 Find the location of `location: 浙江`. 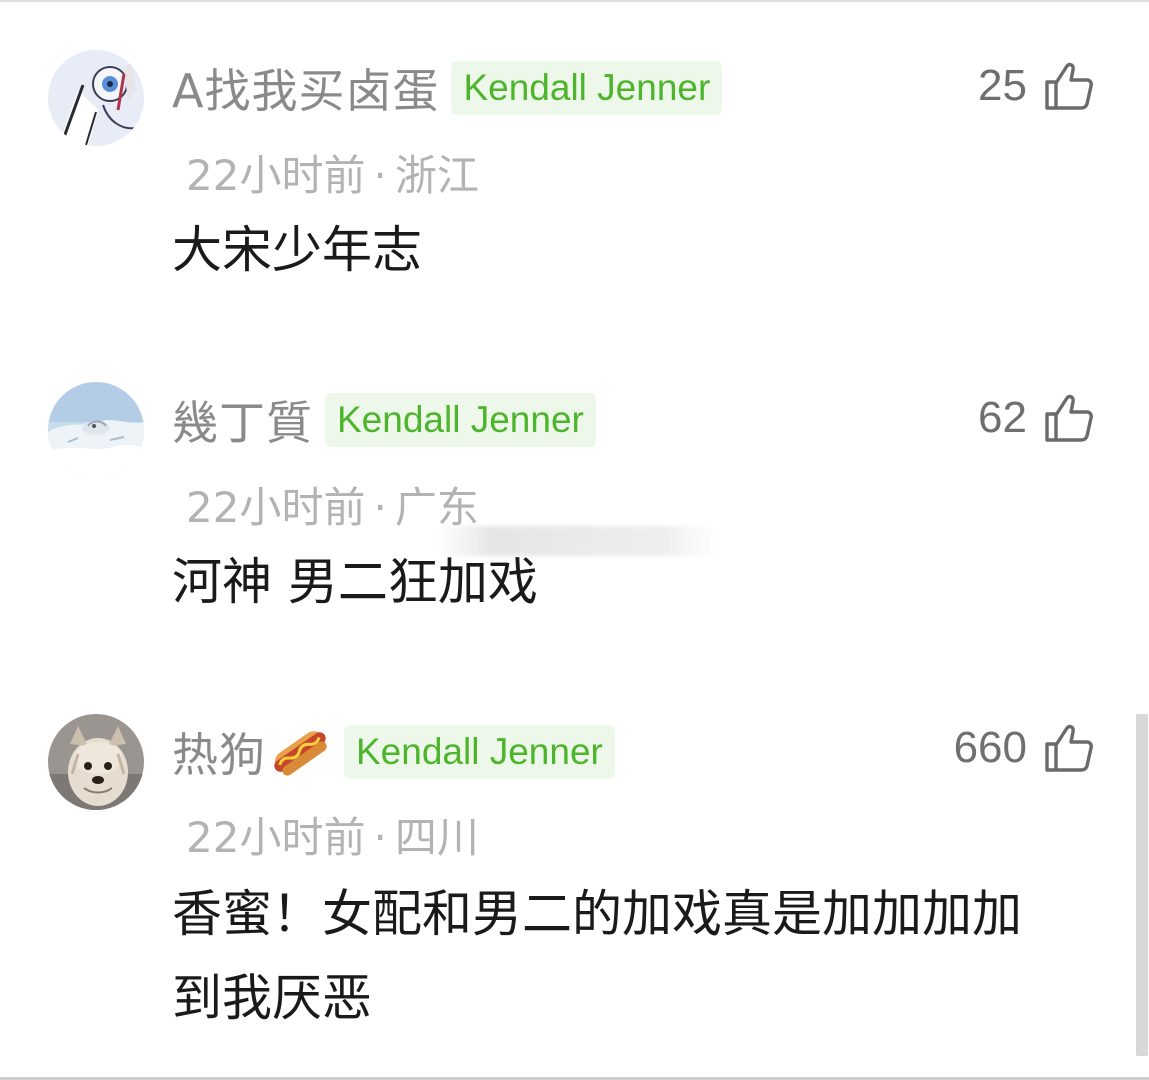

location: 浙江 is located at coordinates (436, 175).